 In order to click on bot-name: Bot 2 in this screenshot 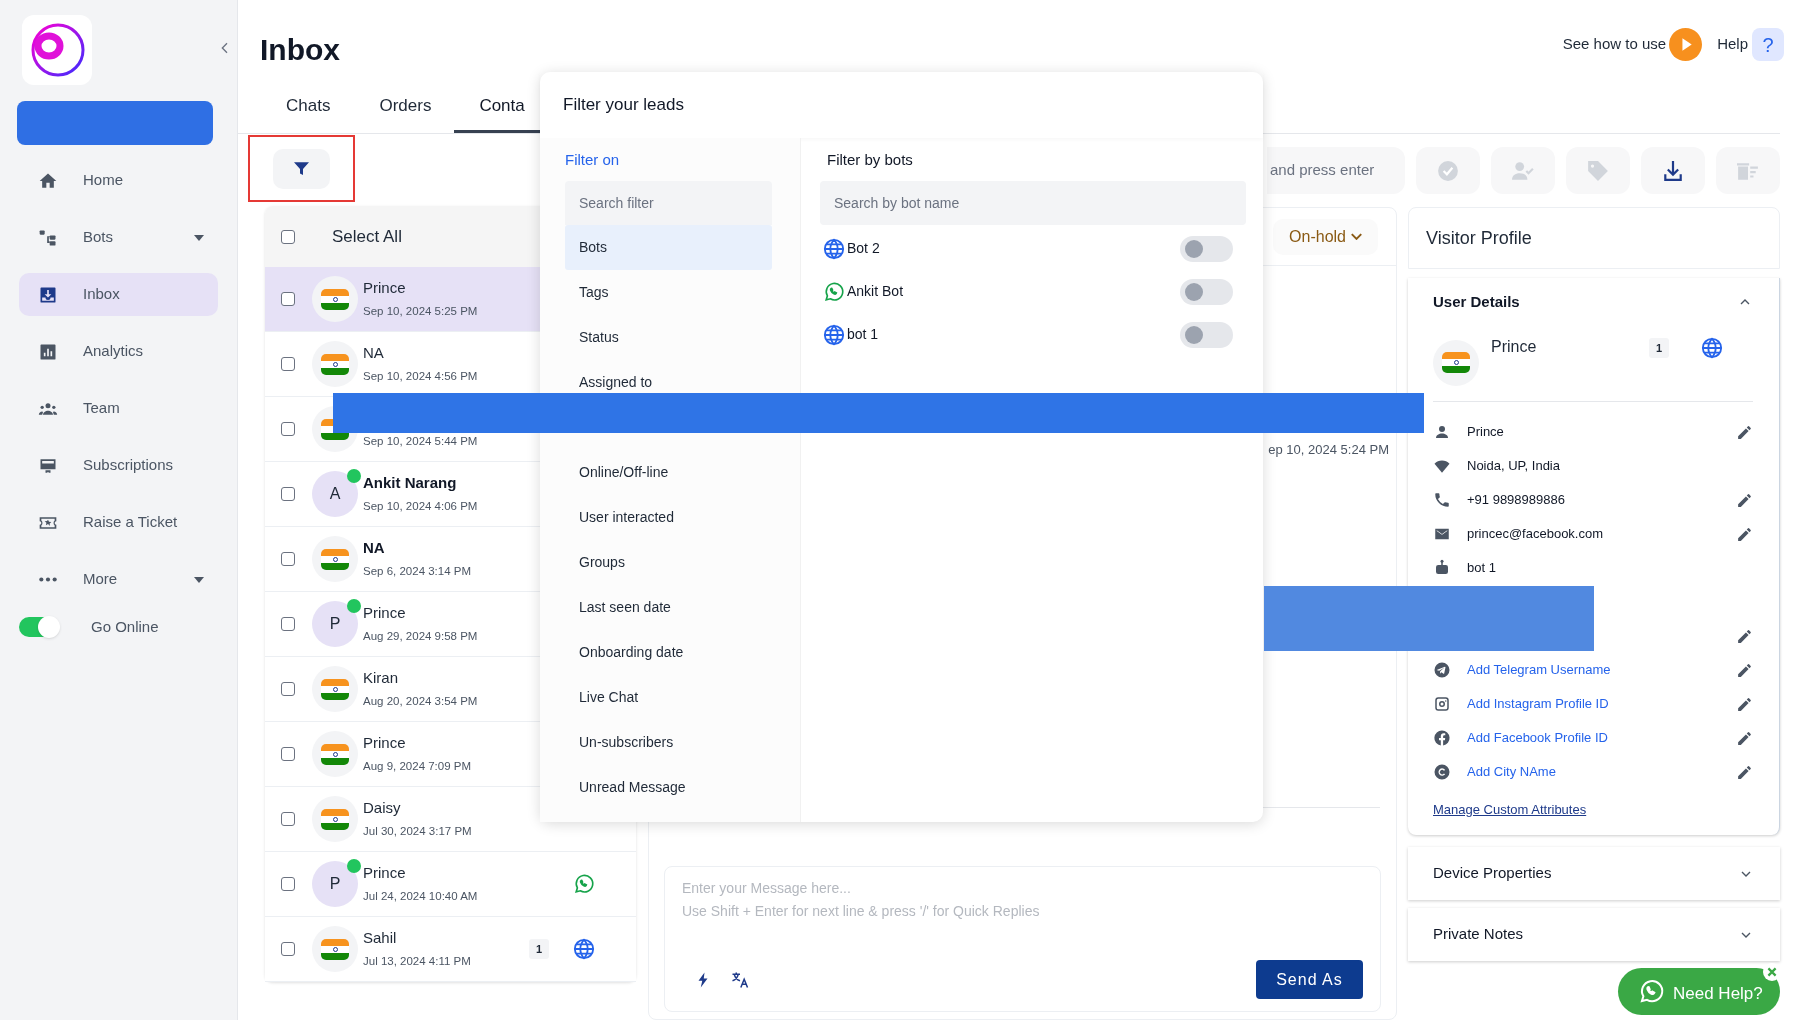, I will do `click(863, 248)`.